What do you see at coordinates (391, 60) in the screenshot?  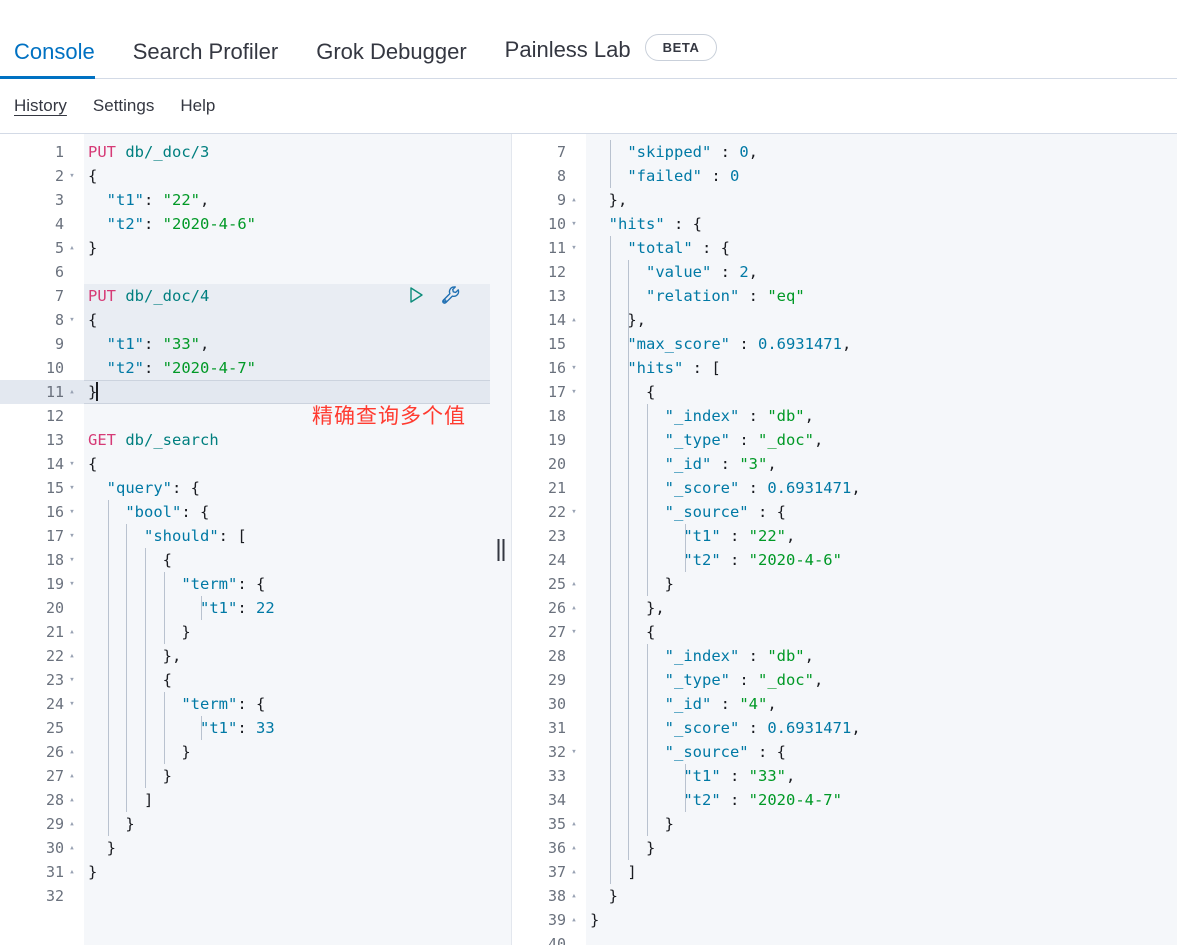 I see `tab-grok-debugger: Grok Debugger` at bounding box center [391, 60].